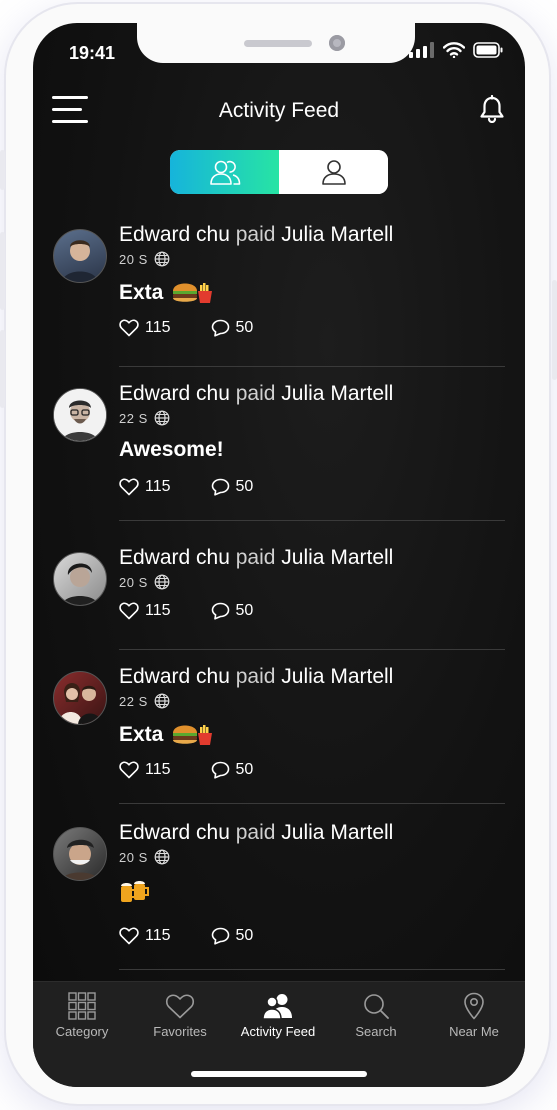 Image resolution: width=557 pixels, height=1110 pixels. Describe the element at coordinates (278, 1031) in the screenshot. I see `tab-label: Activity Feed` at that location.